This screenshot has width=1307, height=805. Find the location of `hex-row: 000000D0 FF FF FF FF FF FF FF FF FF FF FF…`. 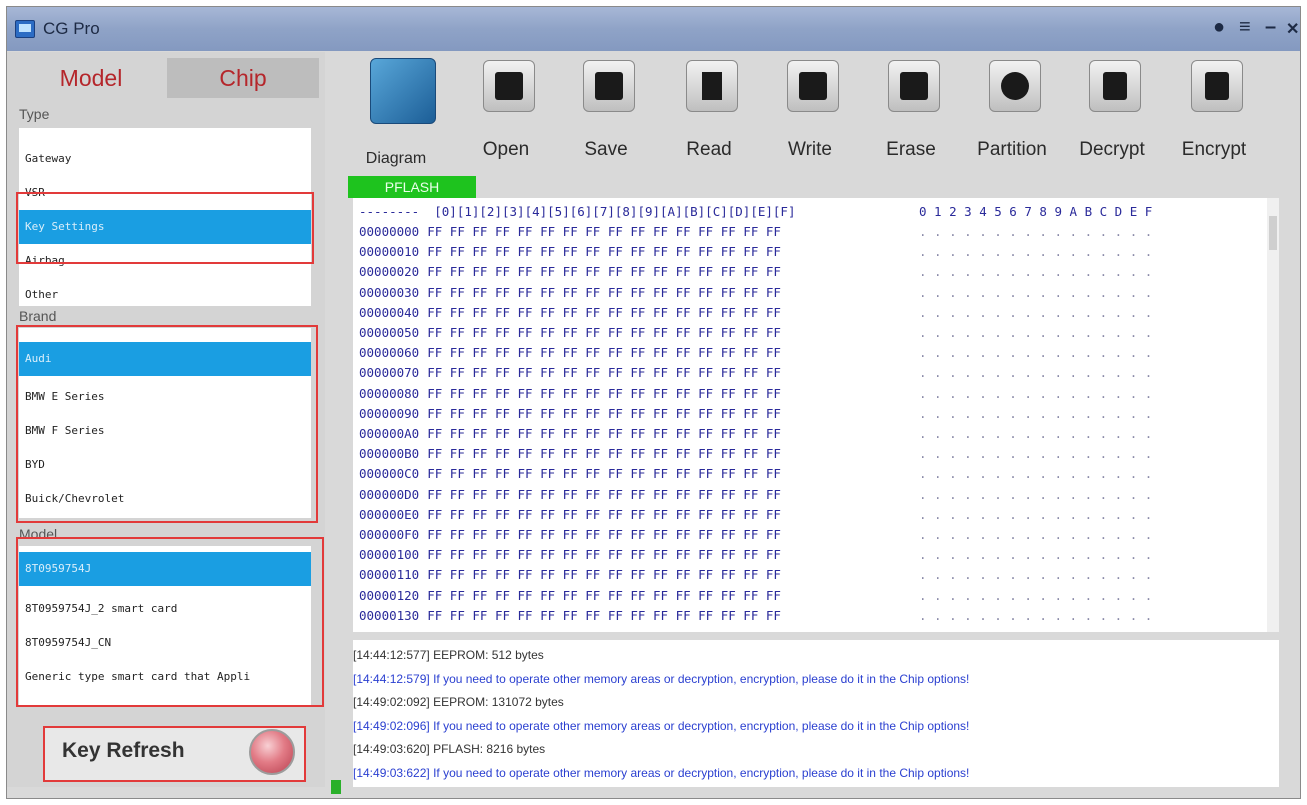

hex-row: 000000D0 FF FF FF FF FF FF FF FF FF FF FF… is located at coordinates (755, 494).